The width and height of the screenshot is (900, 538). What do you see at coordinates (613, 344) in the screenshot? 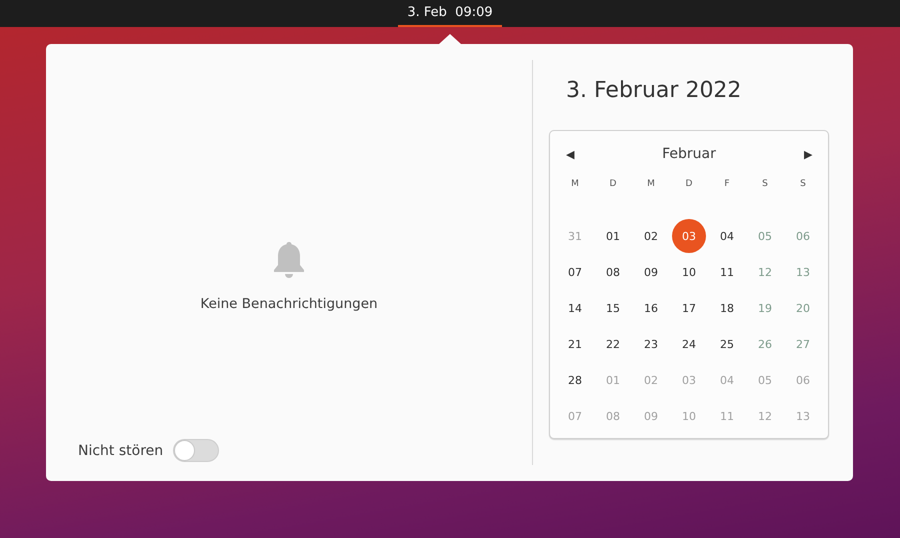
I see `calendar-day: 22` at bounding box center [613, 344].